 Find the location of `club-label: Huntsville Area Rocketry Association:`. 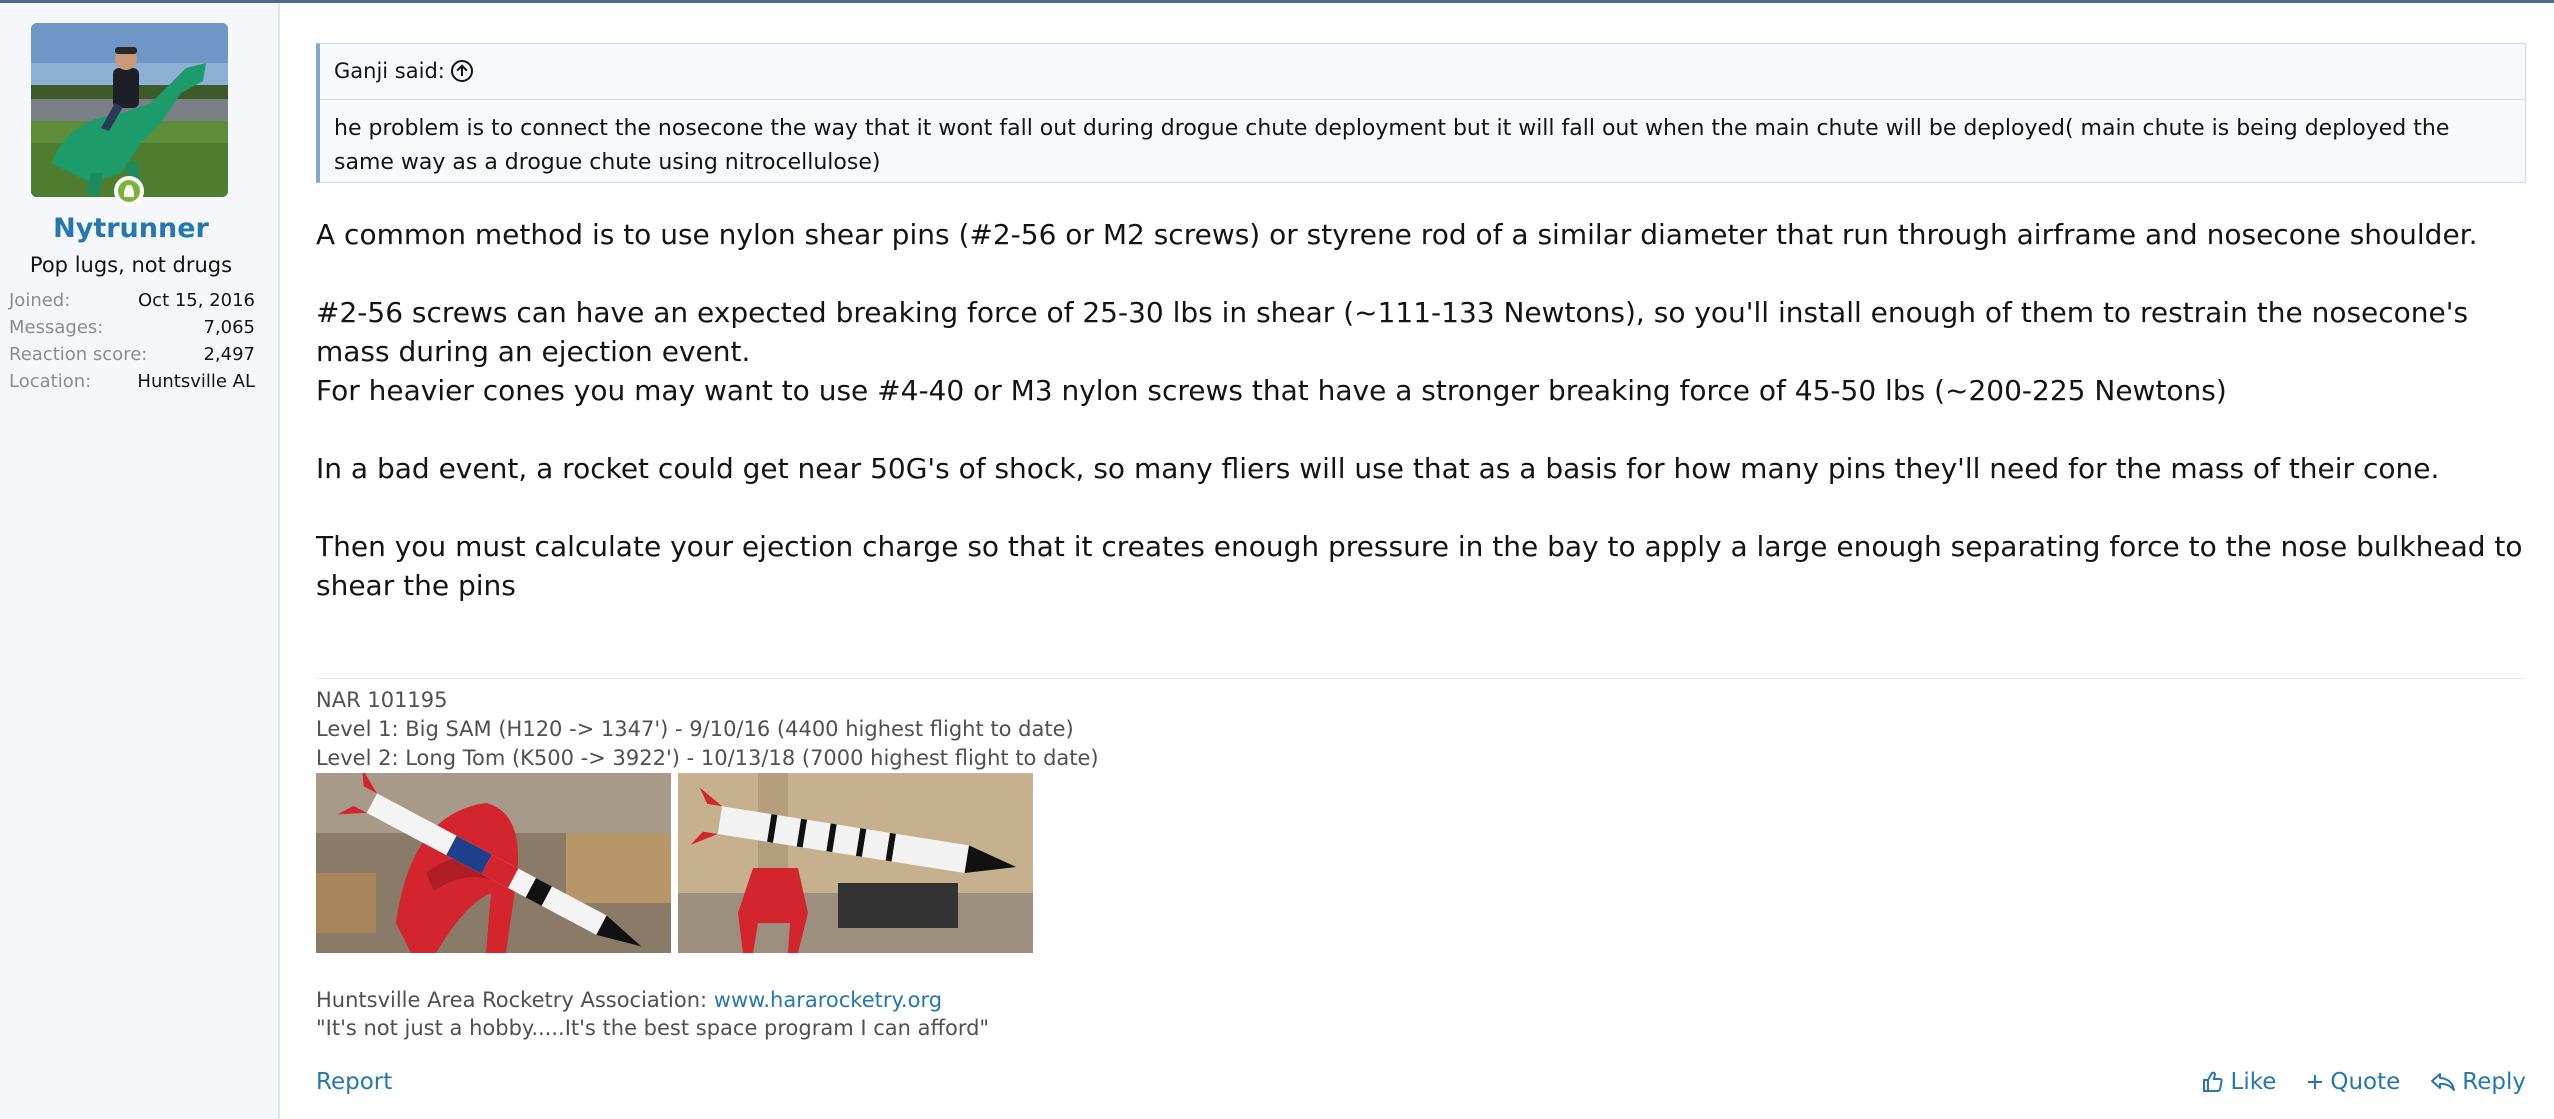

club-label: Huntsville Area Rocketry Association: is located at coordinates (515, 1000).